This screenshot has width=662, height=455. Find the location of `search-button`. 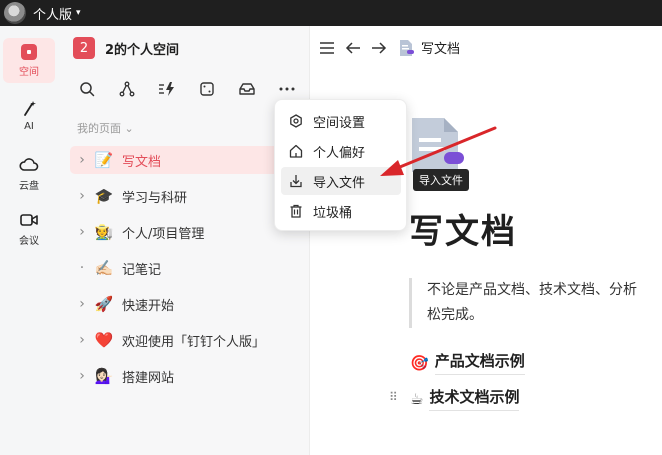

search-button is located at coordinates (87, 89).